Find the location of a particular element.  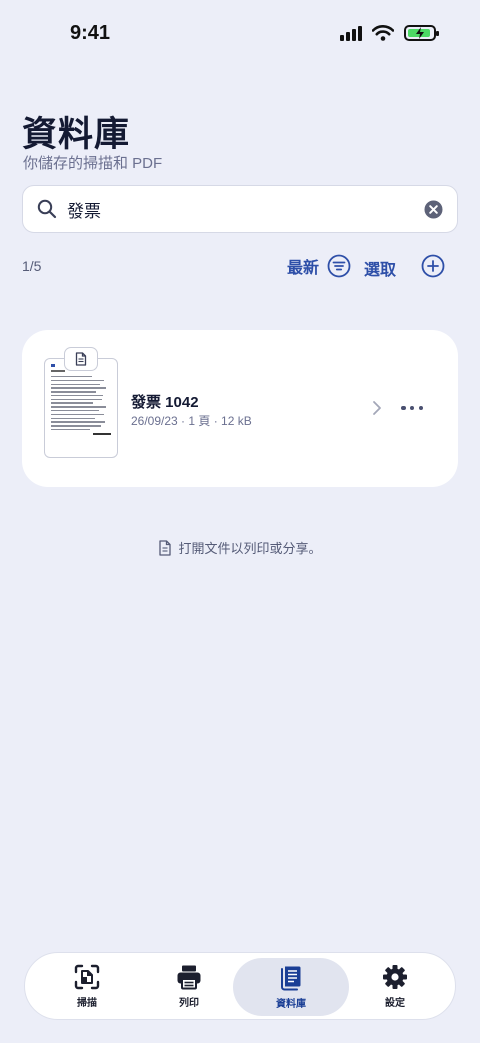

tab-bar: 掃描 列印 資料庫 設定 is located at coordinates (240, 986).